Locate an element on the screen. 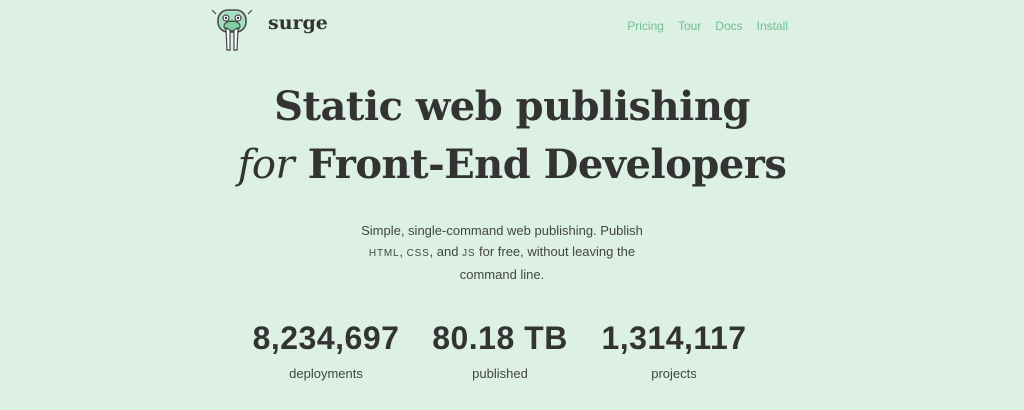 The width and height of the screenshot is (1024, 410). stat-value: 1,314,117 is located at coordinates (674, 338).